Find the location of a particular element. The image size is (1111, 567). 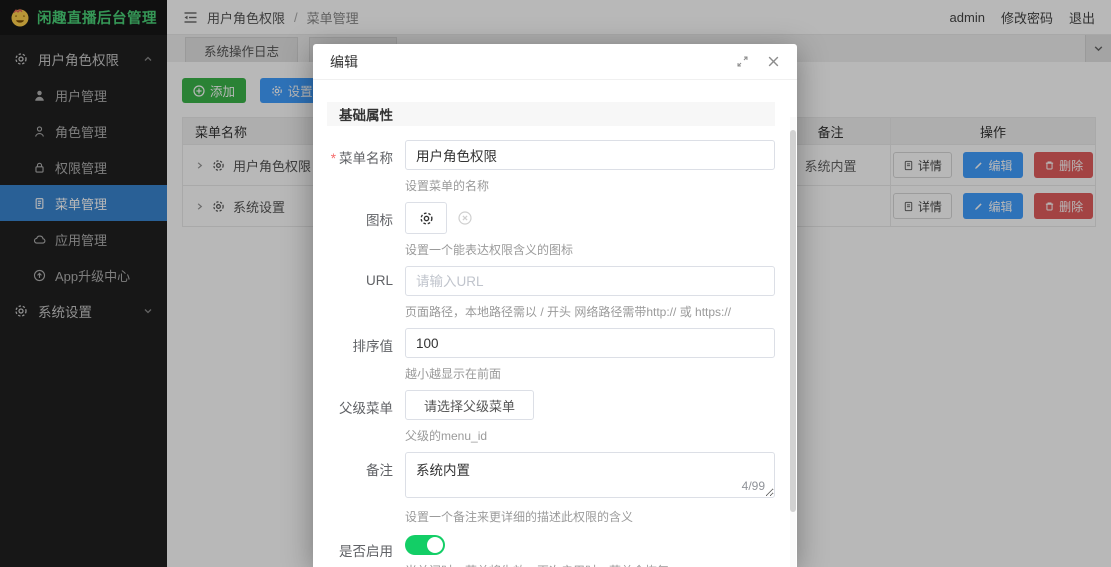

clear-icon-button is located at coordinates (465, 218).